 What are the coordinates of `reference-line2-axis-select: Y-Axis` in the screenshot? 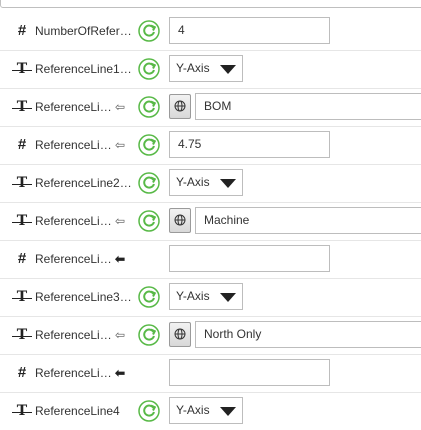 It's located at (206, 182).